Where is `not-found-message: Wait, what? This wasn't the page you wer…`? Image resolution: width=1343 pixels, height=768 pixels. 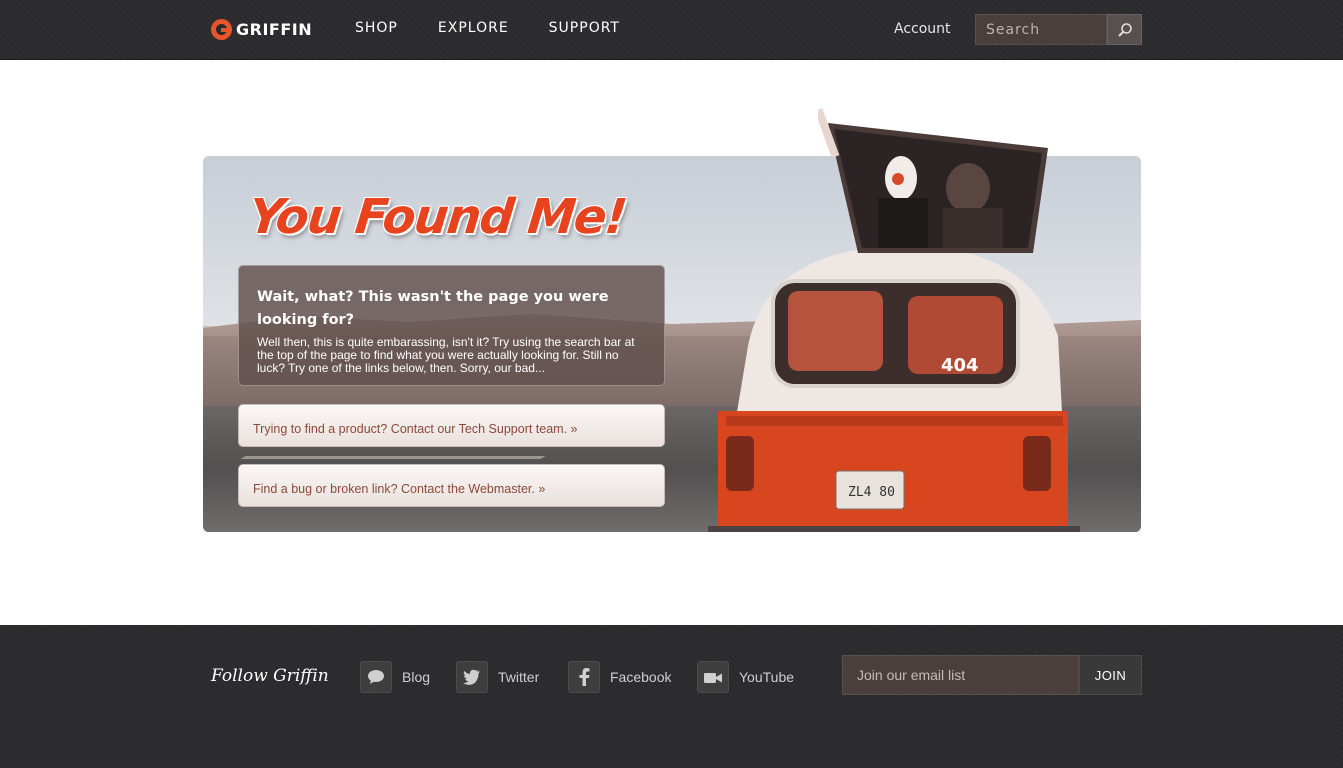 not-found-message: Wait, what? This wasn't the page you wer… is located at coordinates (451, 325).